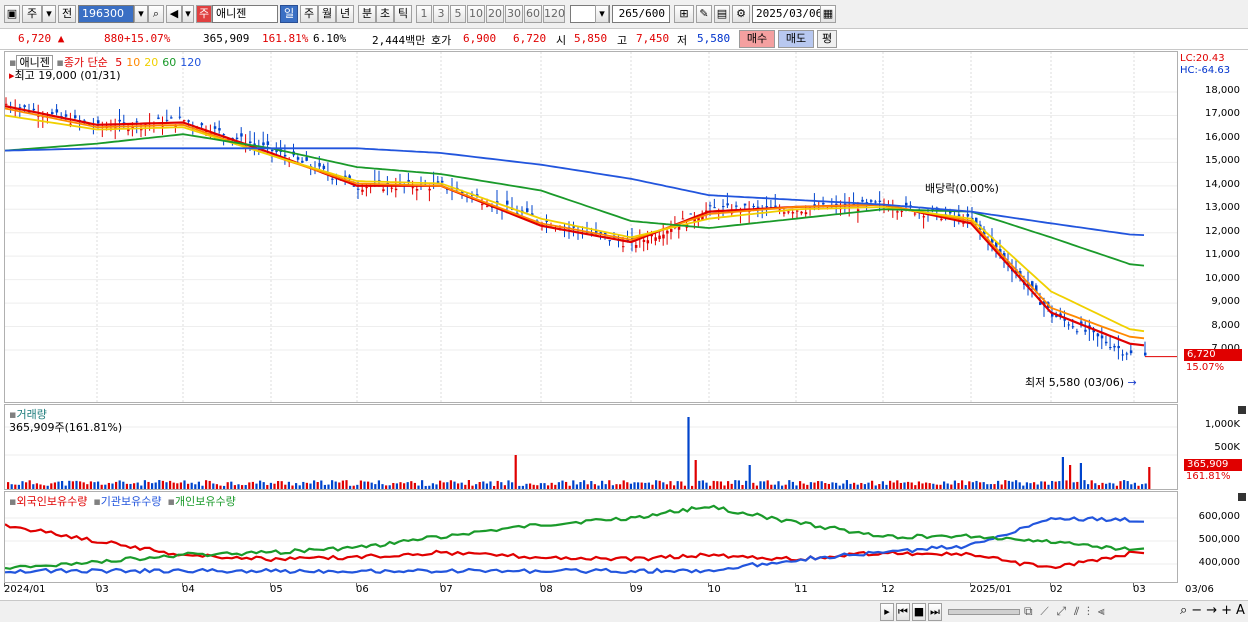  What do you see at coordinates (424, 14) in the screenshot?
I see `interval-button: 1` at bounding box center [424, 14].